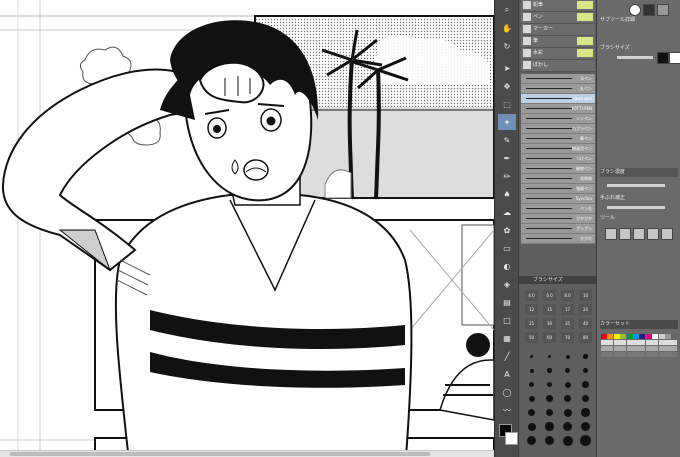  Describe the element at coordinates (507, 248) in the screenshot. I see `eraser-icon: ▭` at that location.